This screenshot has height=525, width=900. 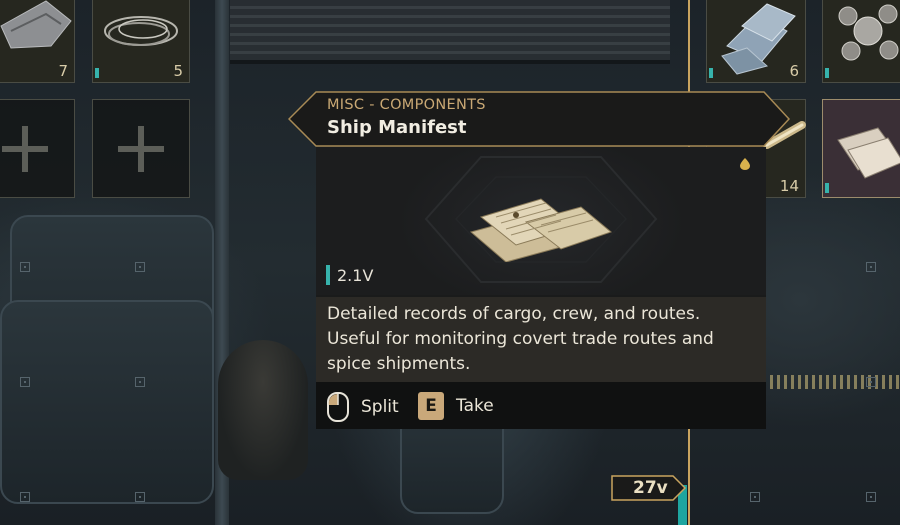 What do you see at coordinates (263, 410) in the screenshot?
I see `background-character` at bounding box center [263, 410].